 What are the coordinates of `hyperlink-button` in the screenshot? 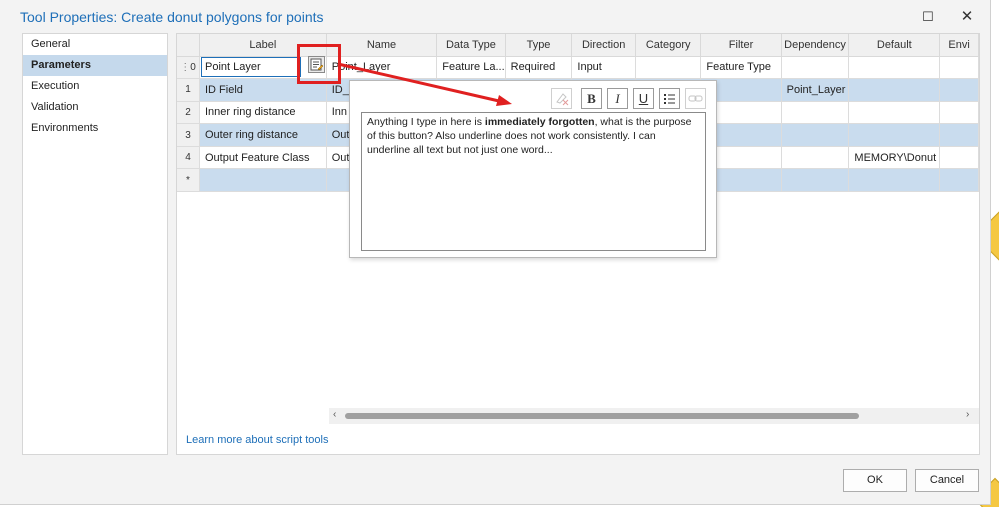 It's located at (695, 98).